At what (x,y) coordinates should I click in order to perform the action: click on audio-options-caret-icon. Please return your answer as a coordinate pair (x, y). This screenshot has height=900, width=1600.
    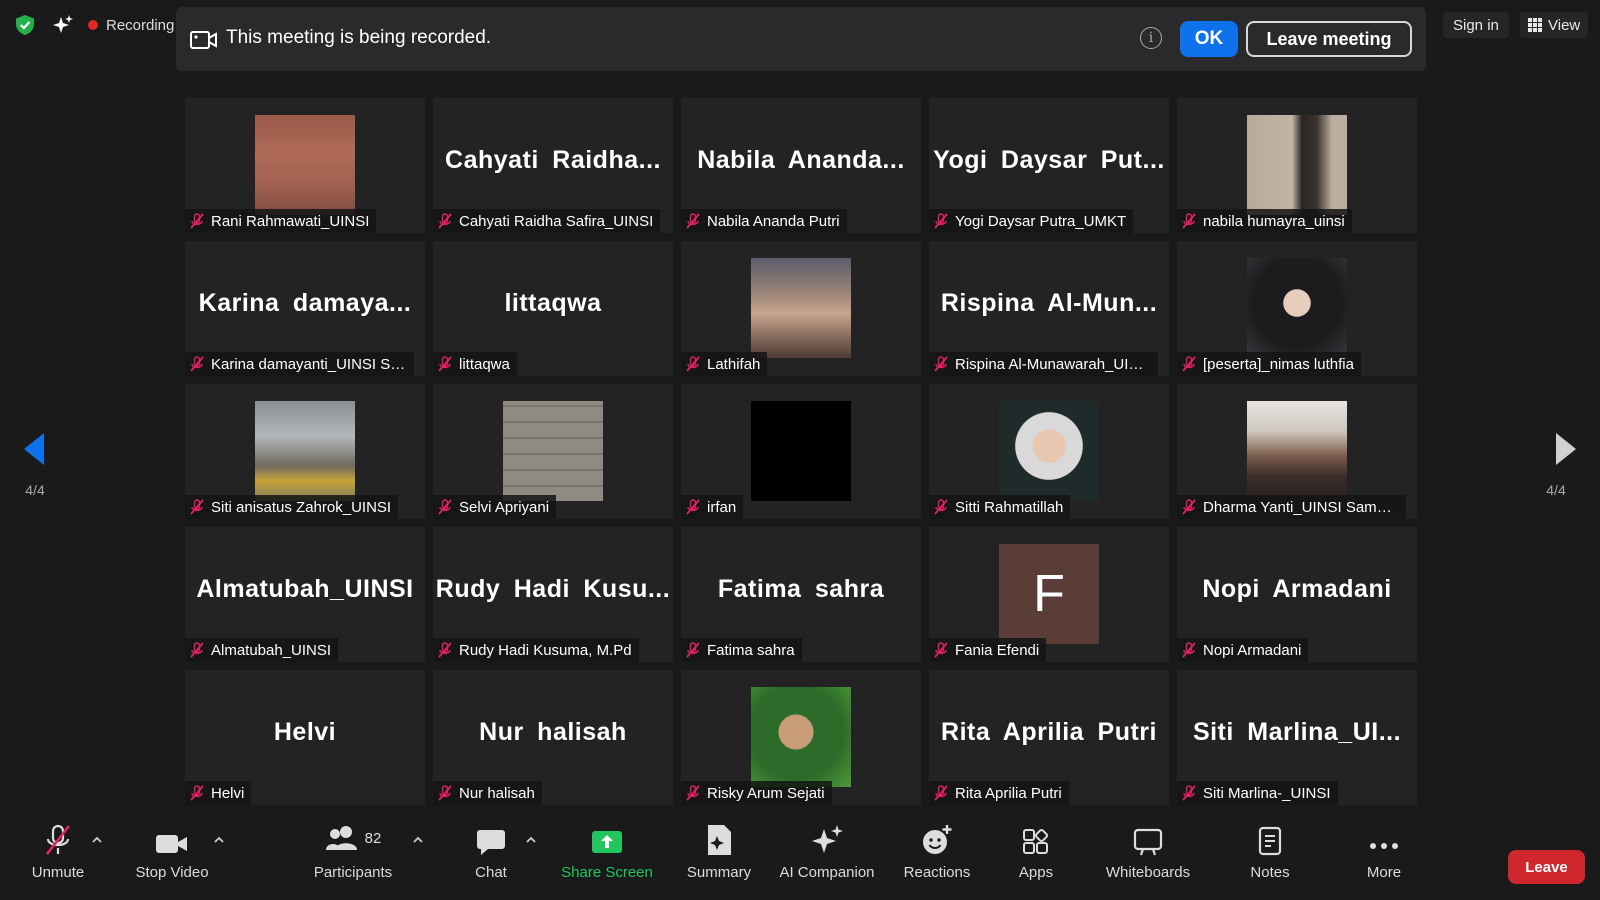
    Looking at the image, I should click on (97, 840).